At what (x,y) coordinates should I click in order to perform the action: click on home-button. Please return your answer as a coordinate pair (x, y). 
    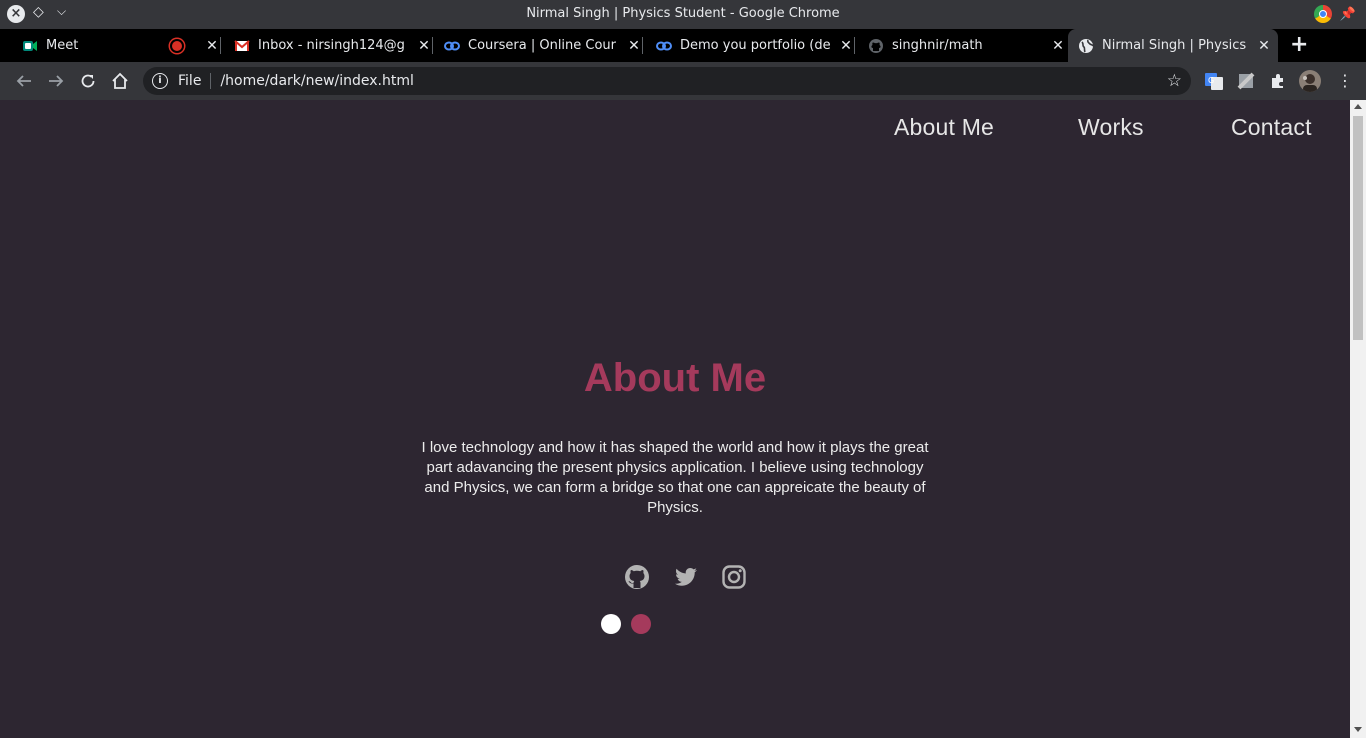
    Looking at the image, I should click on (120, 81).